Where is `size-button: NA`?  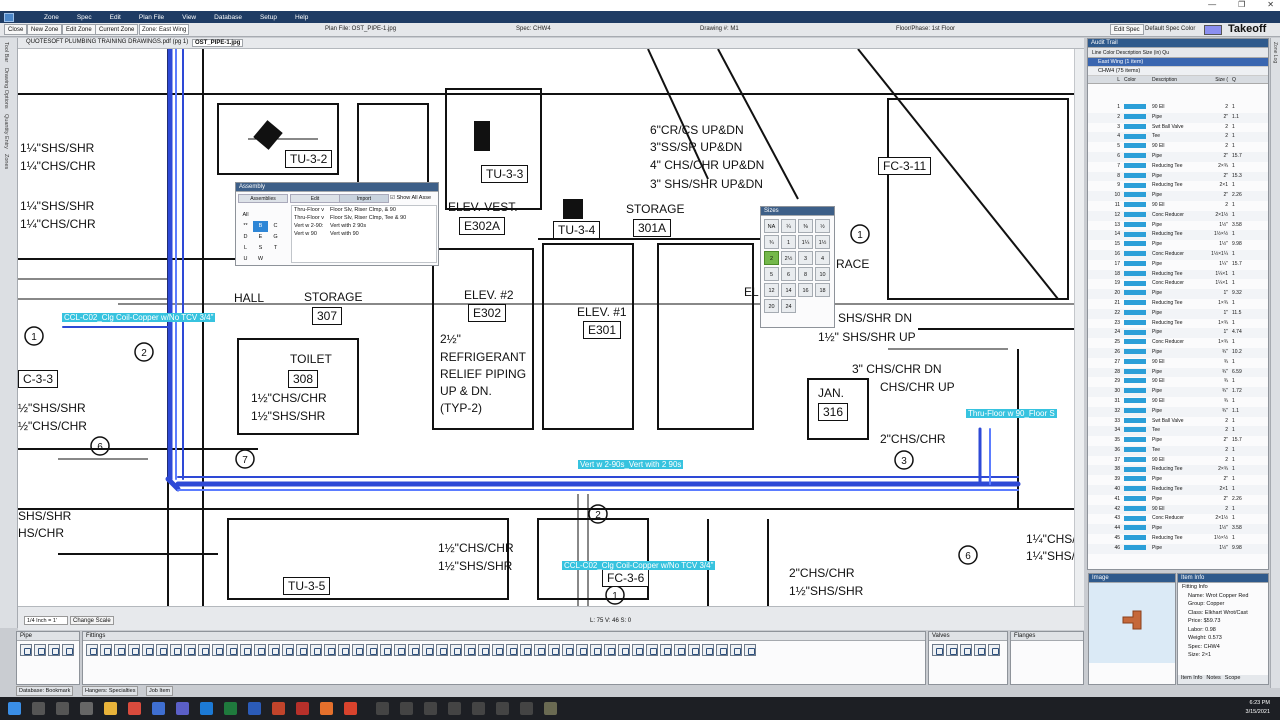
size-button: NA is located at coordinates (771, 226).